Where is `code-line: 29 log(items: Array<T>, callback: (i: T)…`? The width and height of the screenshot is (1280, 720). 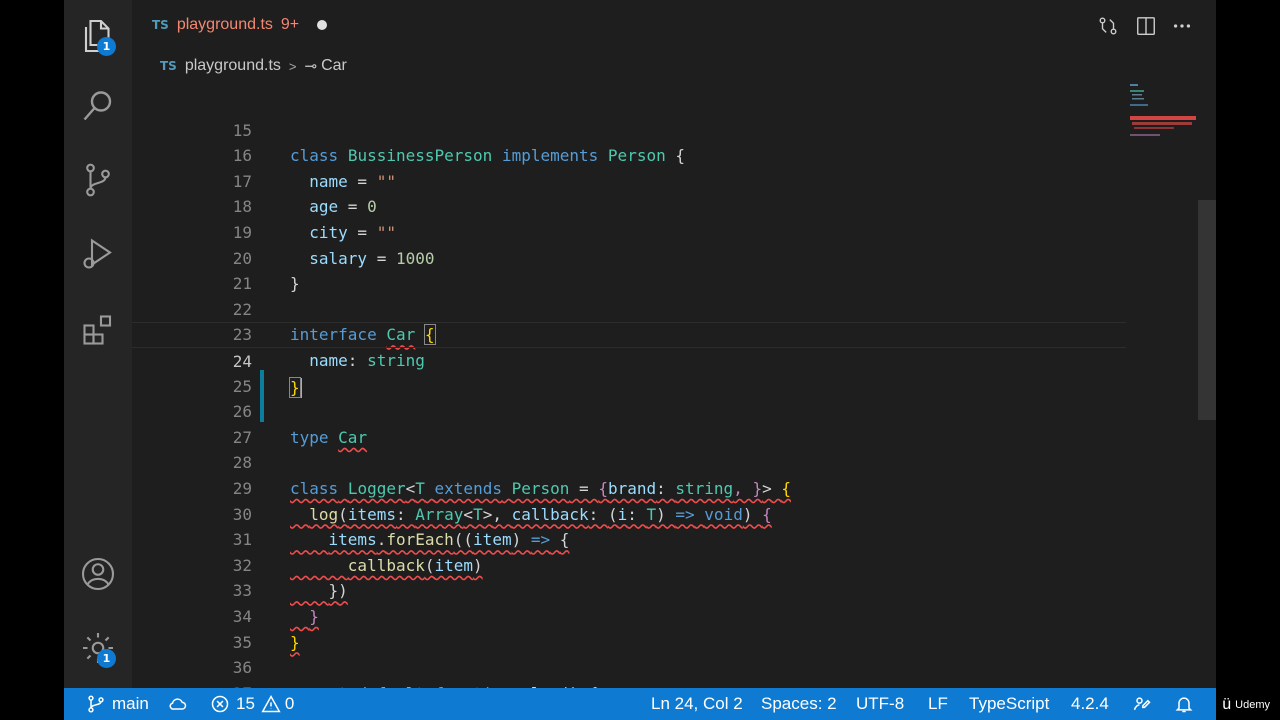 code-line: 29 log(items: Array<T>, callback: (i: T)… is located at coordinates (629, 487).